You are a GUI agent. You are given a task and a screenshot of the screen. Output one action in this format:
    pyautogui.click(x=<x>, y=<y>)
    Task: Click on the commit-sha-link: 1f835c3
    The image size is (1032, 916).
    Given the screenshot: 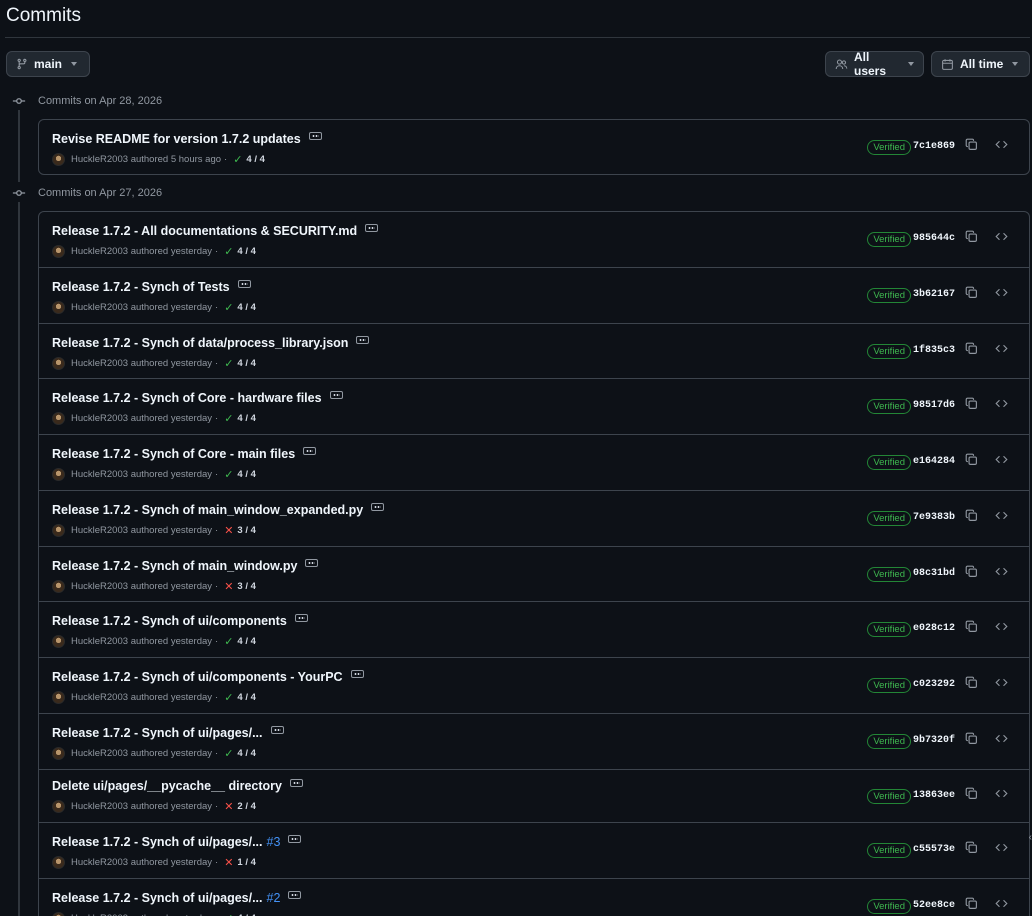 What is the action you would take?
    pyautogui.click(x=934, y=350)
    